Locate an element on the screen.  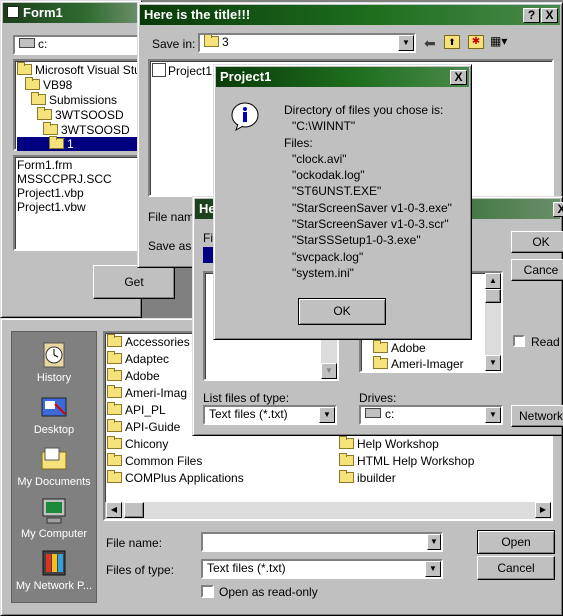
save-in-select: 3 ▼ is located at coordinates (307, 43).